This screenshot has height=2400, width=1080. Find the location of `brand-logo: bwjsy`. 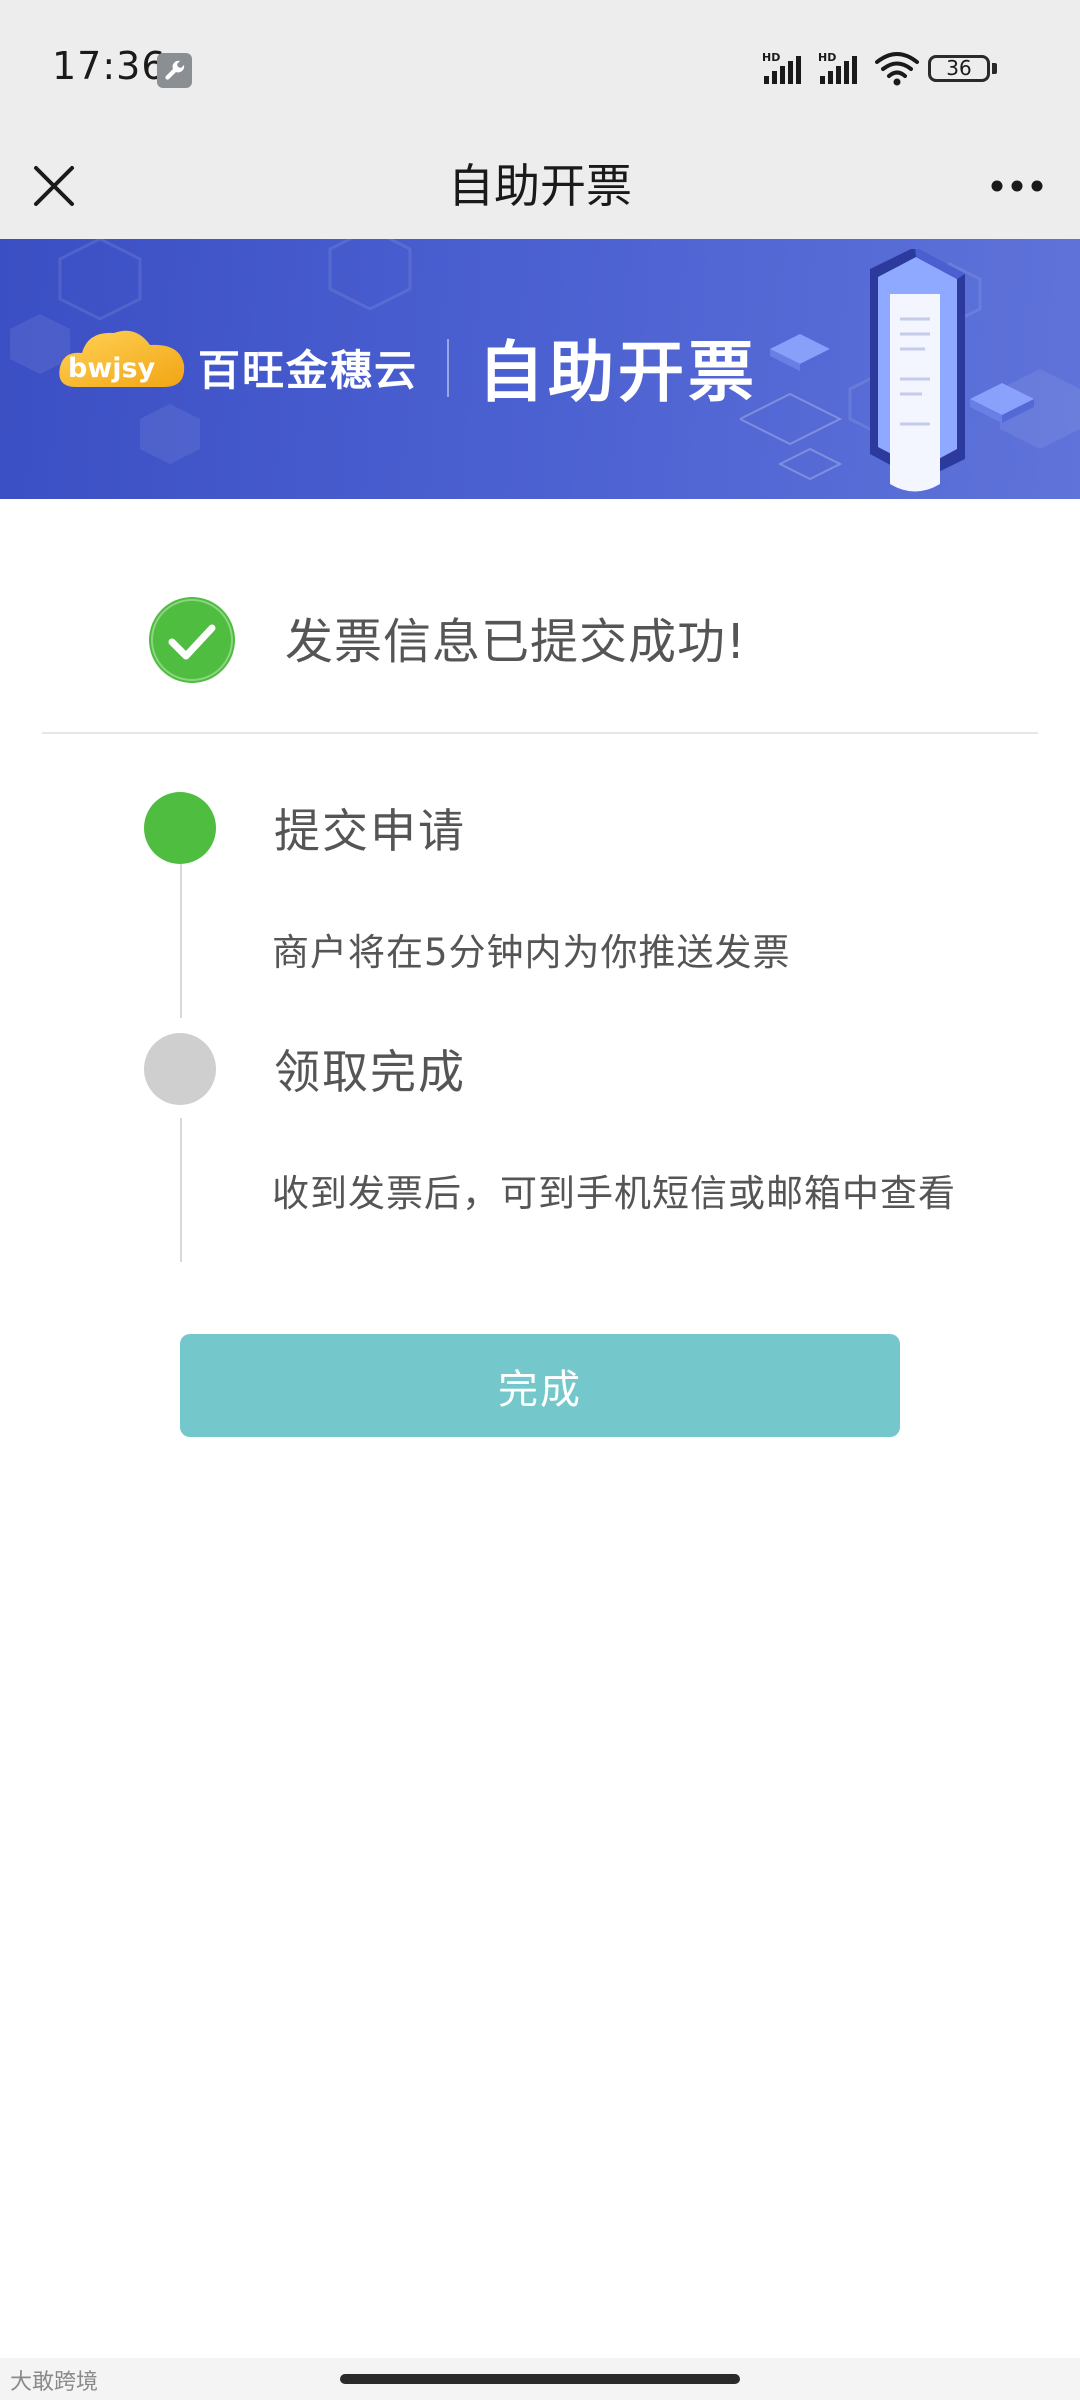

brand-logo: bwjsy is located at coordinates (122, 357).